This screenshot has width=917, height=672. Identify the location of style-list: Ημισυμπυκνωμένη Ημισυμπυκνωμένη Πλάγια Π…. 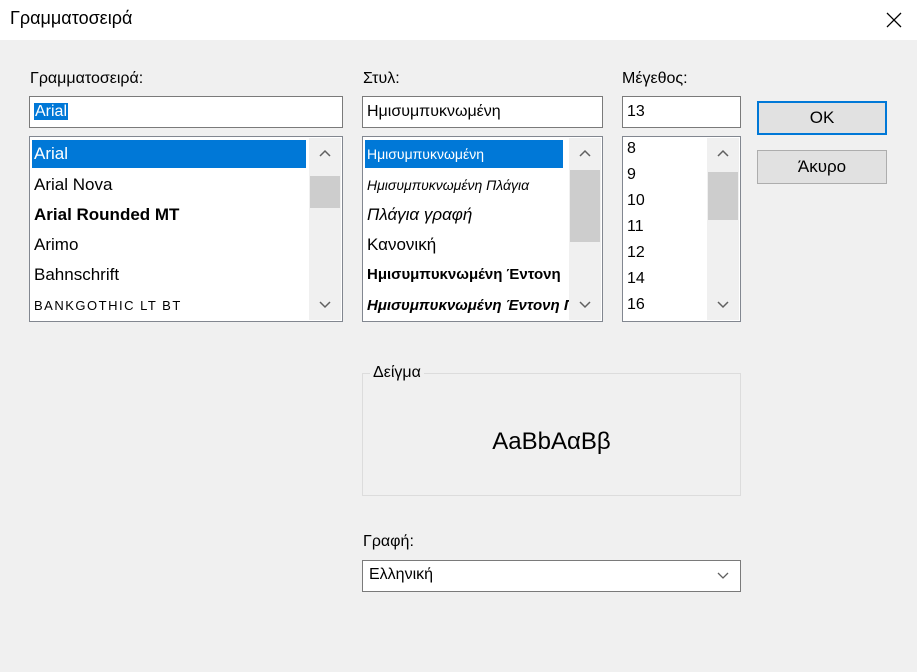
(482, 229).